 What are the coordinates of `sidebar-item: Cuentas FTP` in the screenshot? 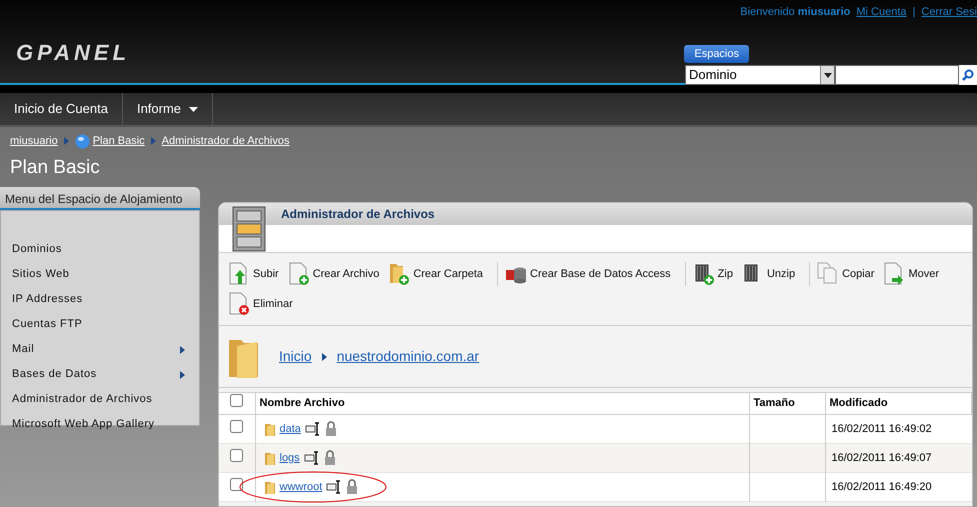 It's located at (100, 324).